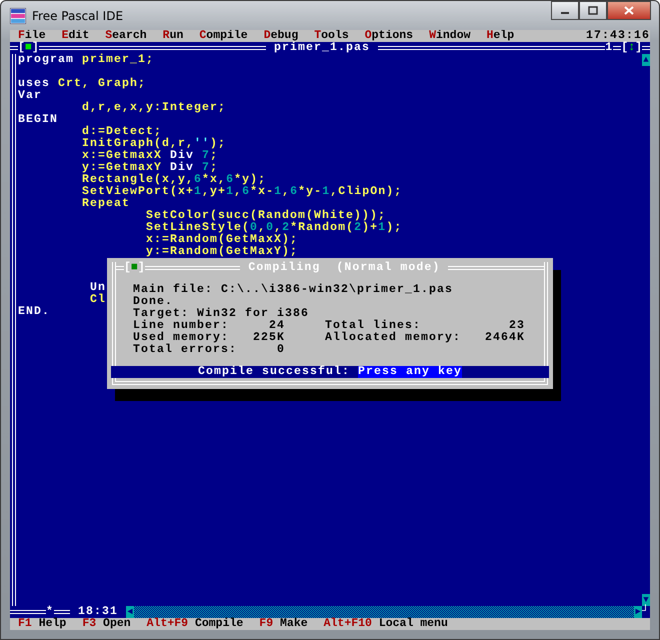 This screenshot has height=640, width=660. I want to click on code-line: y:=Random(GetMaxY);, so click(221, 252).